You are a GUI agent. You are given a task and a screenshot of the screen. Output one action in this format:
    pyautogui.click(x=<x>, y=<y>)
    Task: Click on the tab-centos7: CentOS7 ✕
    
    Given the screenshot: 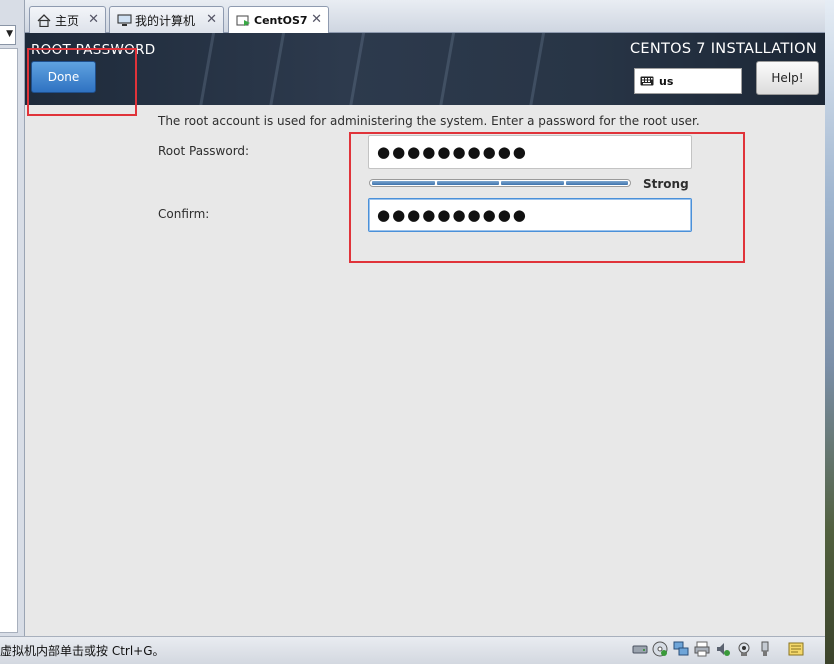 What is the action you would take?
    pyautogui.click(x=278, y=20)
    